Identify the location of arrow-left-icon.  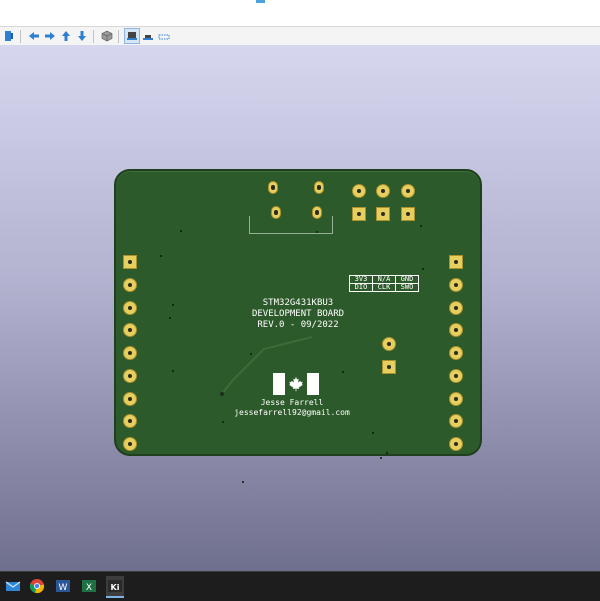
(34, 36).